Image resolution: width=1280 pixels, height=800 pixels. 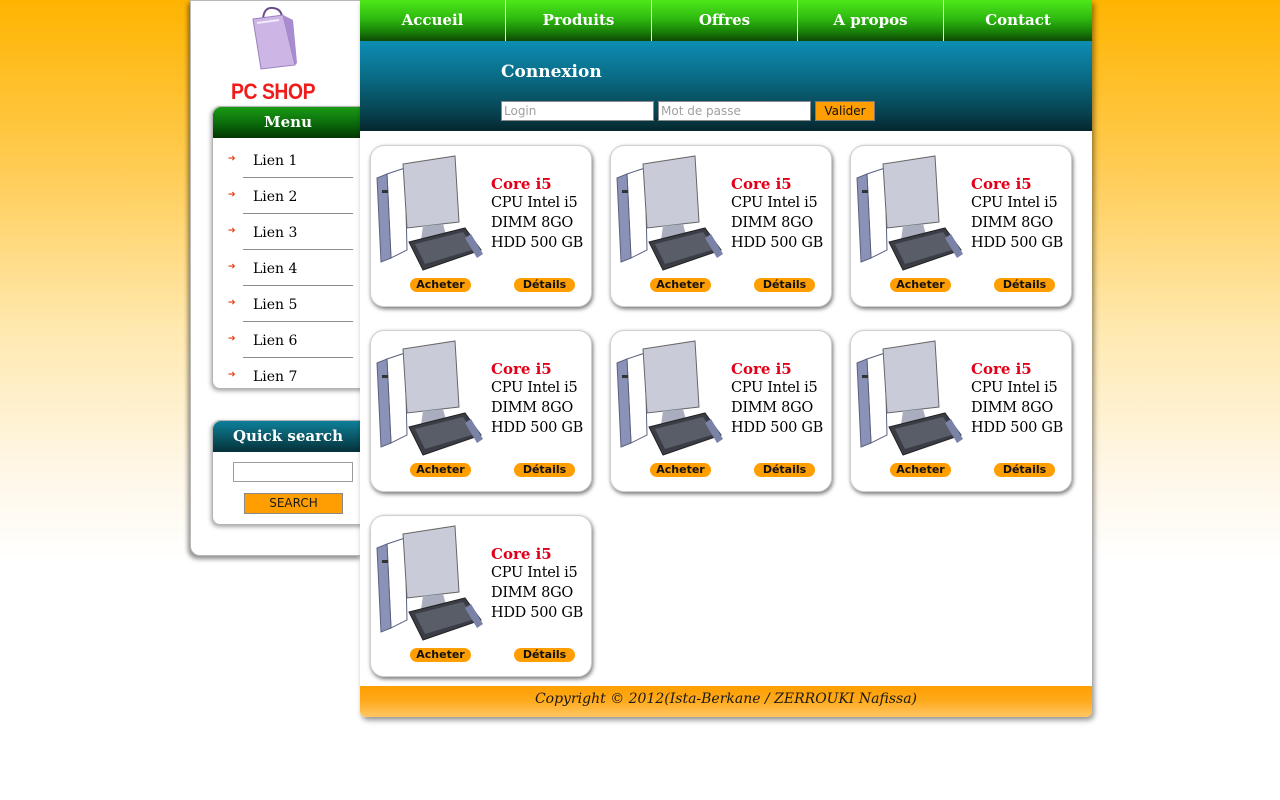 What do you see at coordinates (293, 472) in the screenshot?
I see `search-input` at bounding box center [293, 472].